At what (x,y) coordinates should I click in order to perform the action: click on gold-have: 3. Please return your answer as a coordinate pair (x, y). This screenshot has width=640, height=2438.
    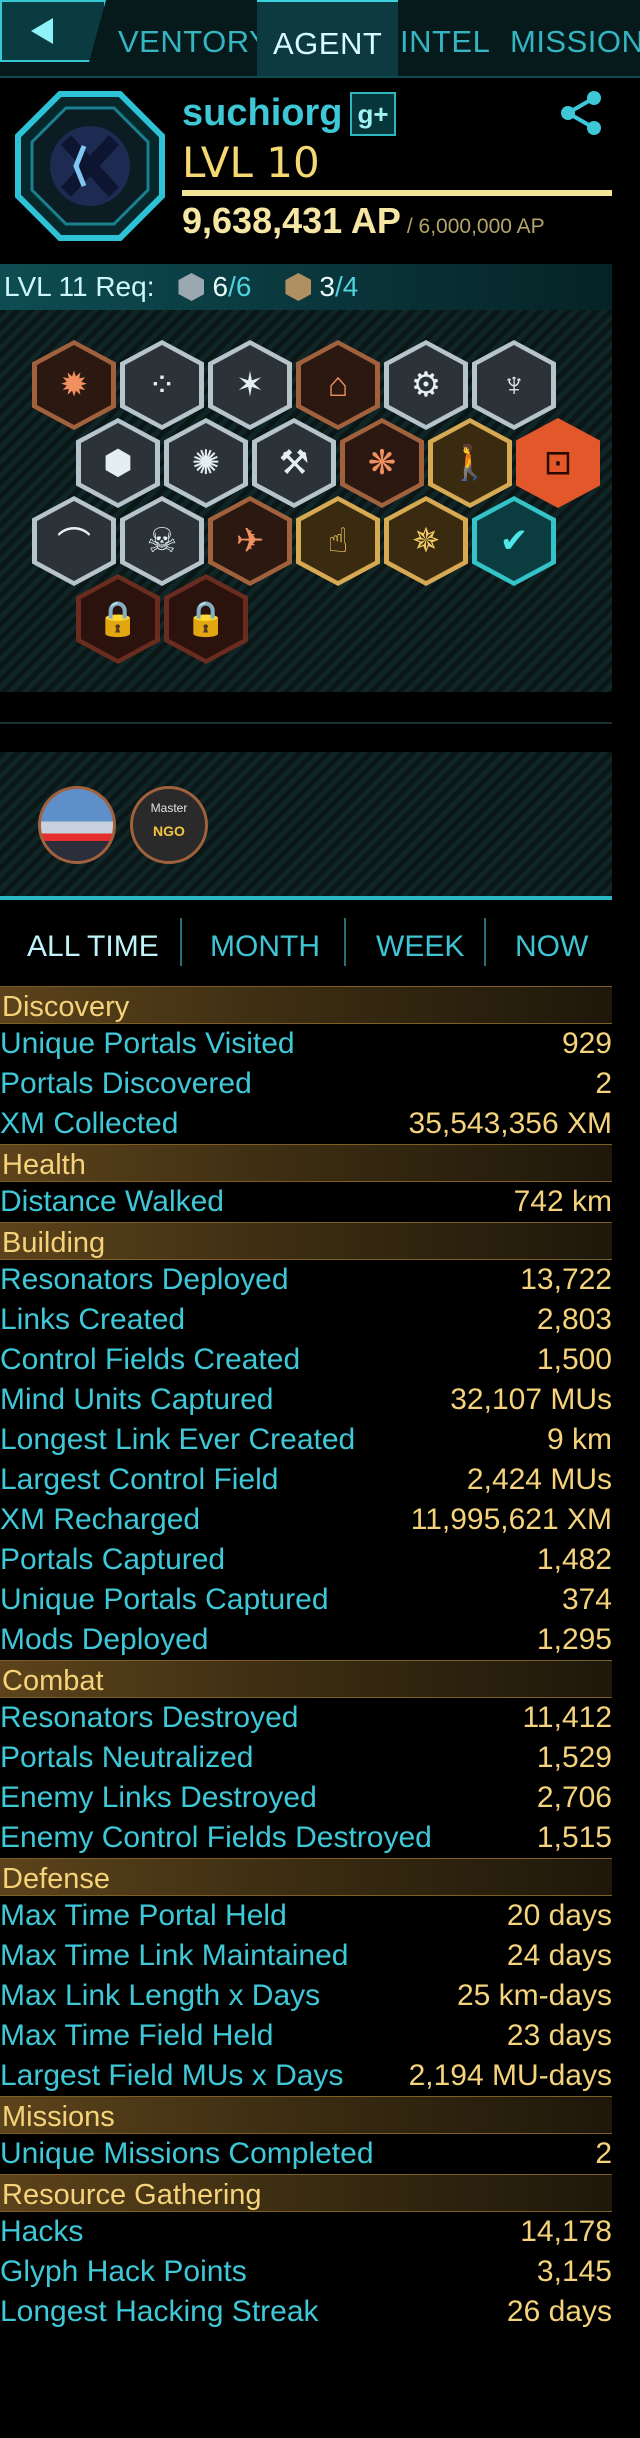
    Looking at the image, I should click on (327, 286).